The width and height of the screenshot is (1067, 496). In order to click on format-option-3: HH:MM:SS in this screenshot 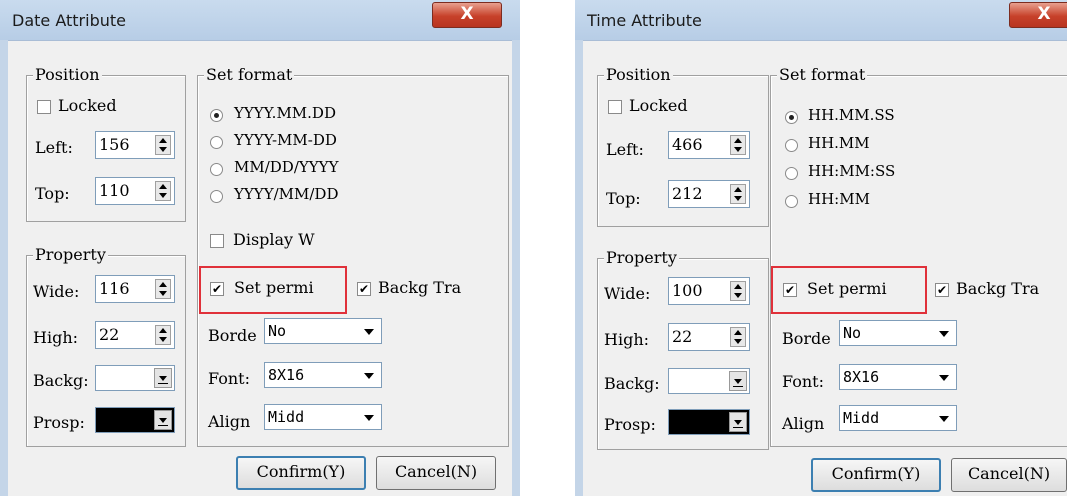, I will do `click(852, 171)`.